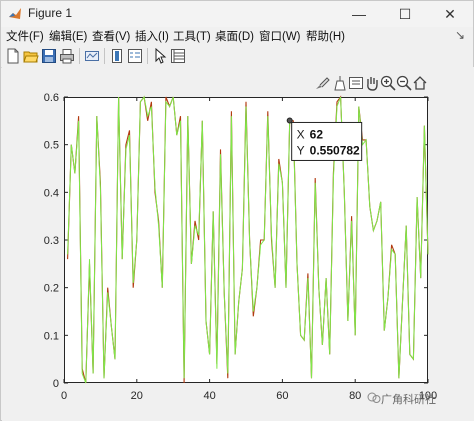  What do you see at coordinates (325, 36) in the screenshot?
I see `menu-help: 帮助(H)` at bounding box center [325, 36].